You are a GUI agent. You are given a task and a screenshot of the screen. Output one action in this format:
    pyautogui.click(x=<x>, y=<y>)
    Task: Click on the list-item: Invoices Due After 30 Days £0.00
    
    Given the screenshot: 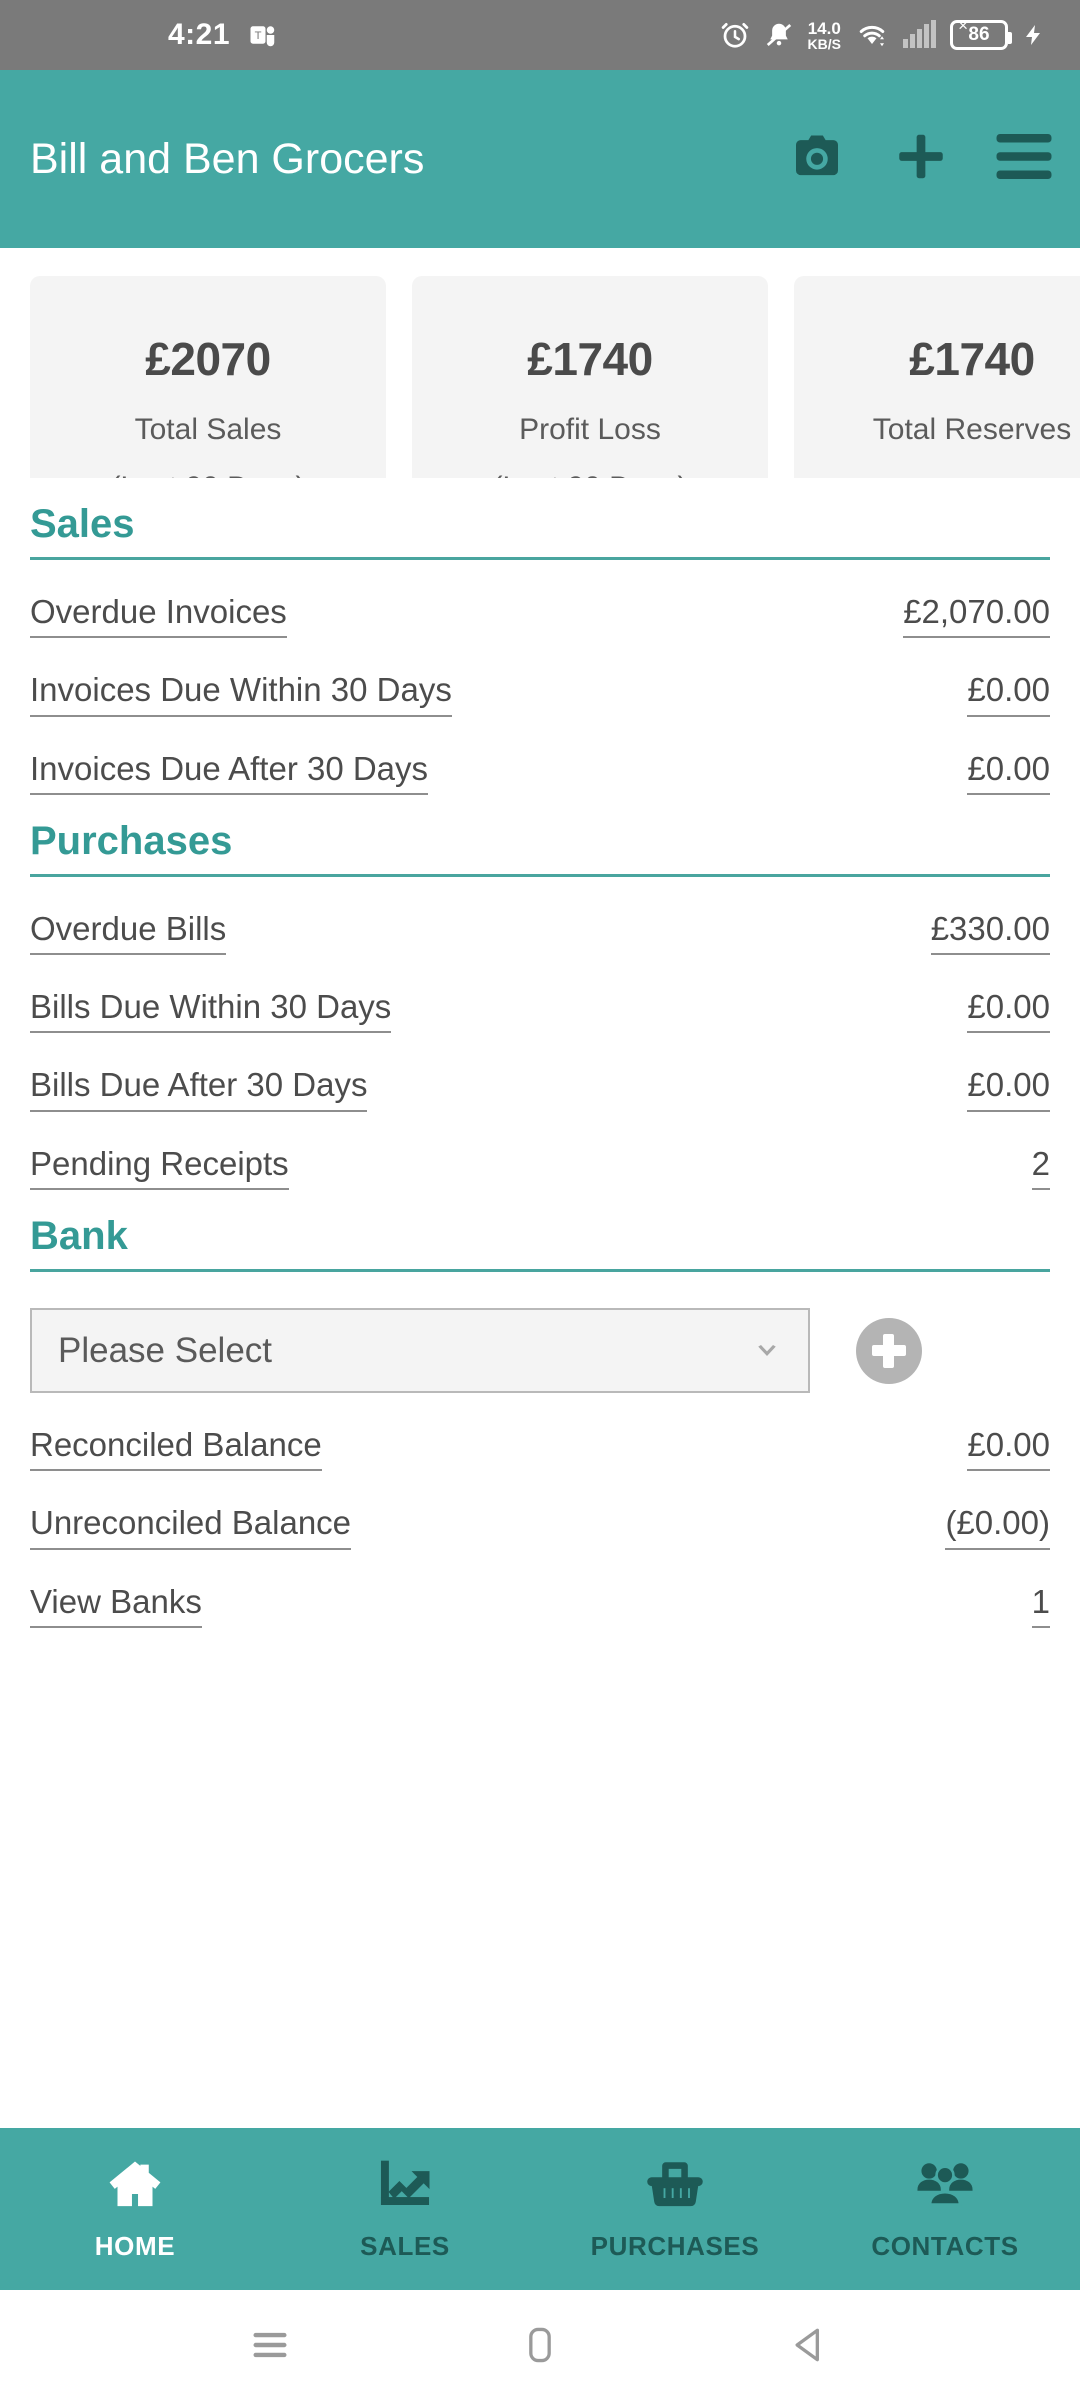 What is the action you would take?
    pyautogui.click(x=540, y=772)
    